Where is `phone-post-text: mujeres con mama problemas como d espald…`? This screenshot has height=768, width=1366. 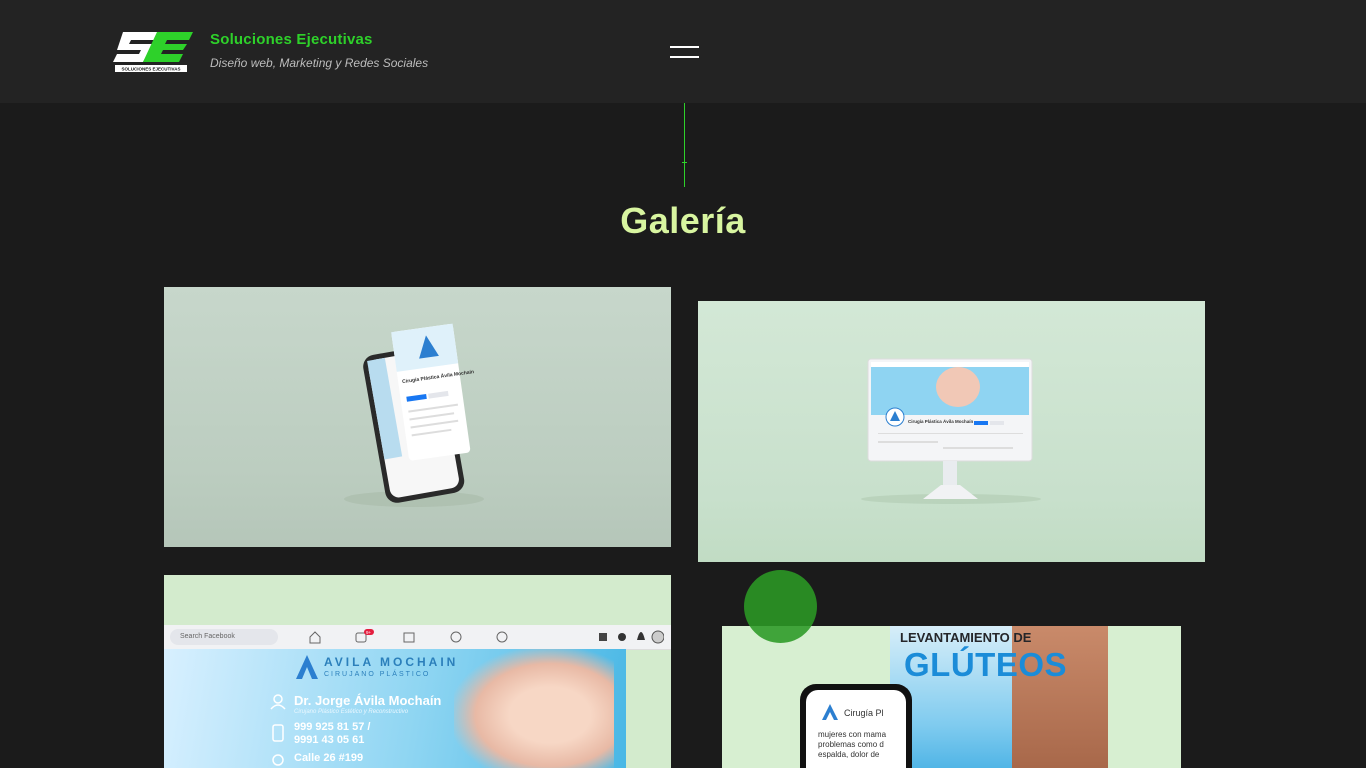
phone-post-text: mujeres con mama problemas como d espald… is located at coordinates (852, 744).